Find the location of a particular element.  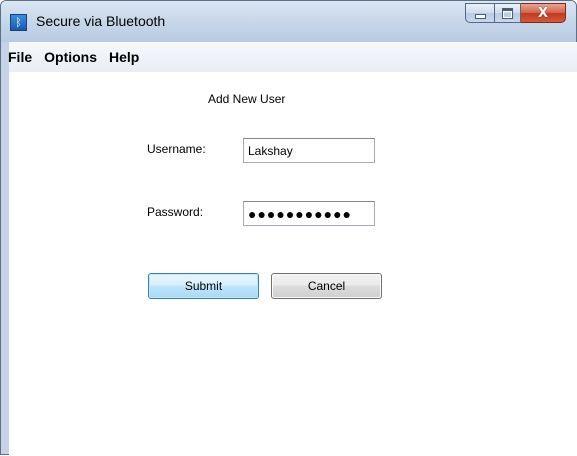

window-title: Secure via Bluetooth is located at coordinates (101, 21).